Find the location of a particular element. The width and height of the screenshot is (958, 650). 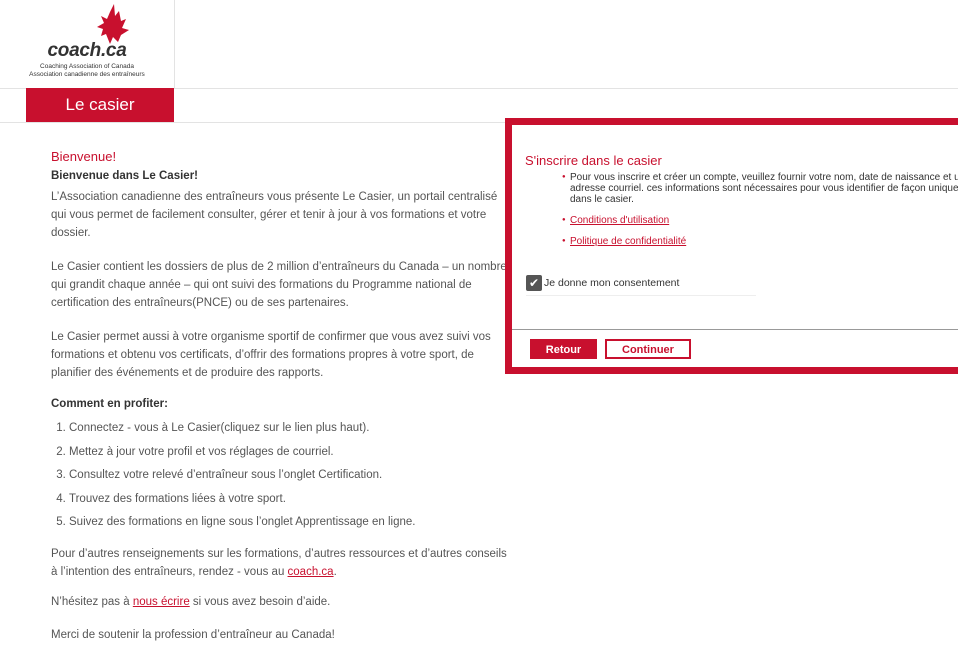

consent-label: Je donne mon consentement is located at coordinates (611, 283).